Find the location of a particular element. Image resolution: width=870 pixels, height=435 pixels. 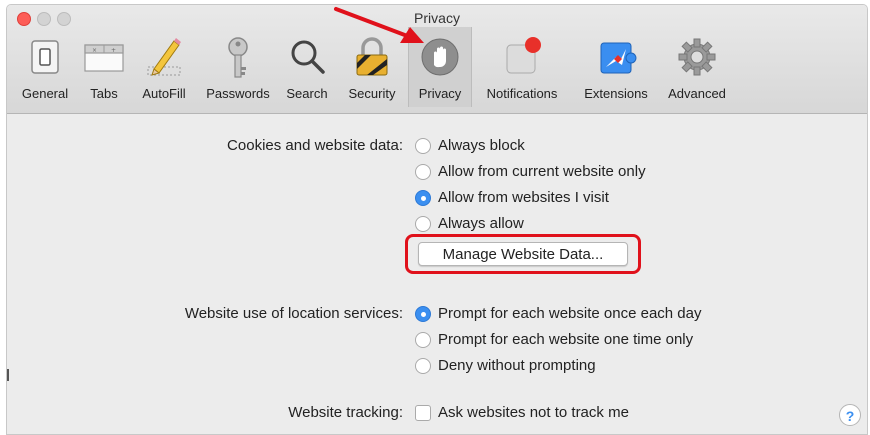

tab-label: AutoFill is located at coordinates (164, 93).